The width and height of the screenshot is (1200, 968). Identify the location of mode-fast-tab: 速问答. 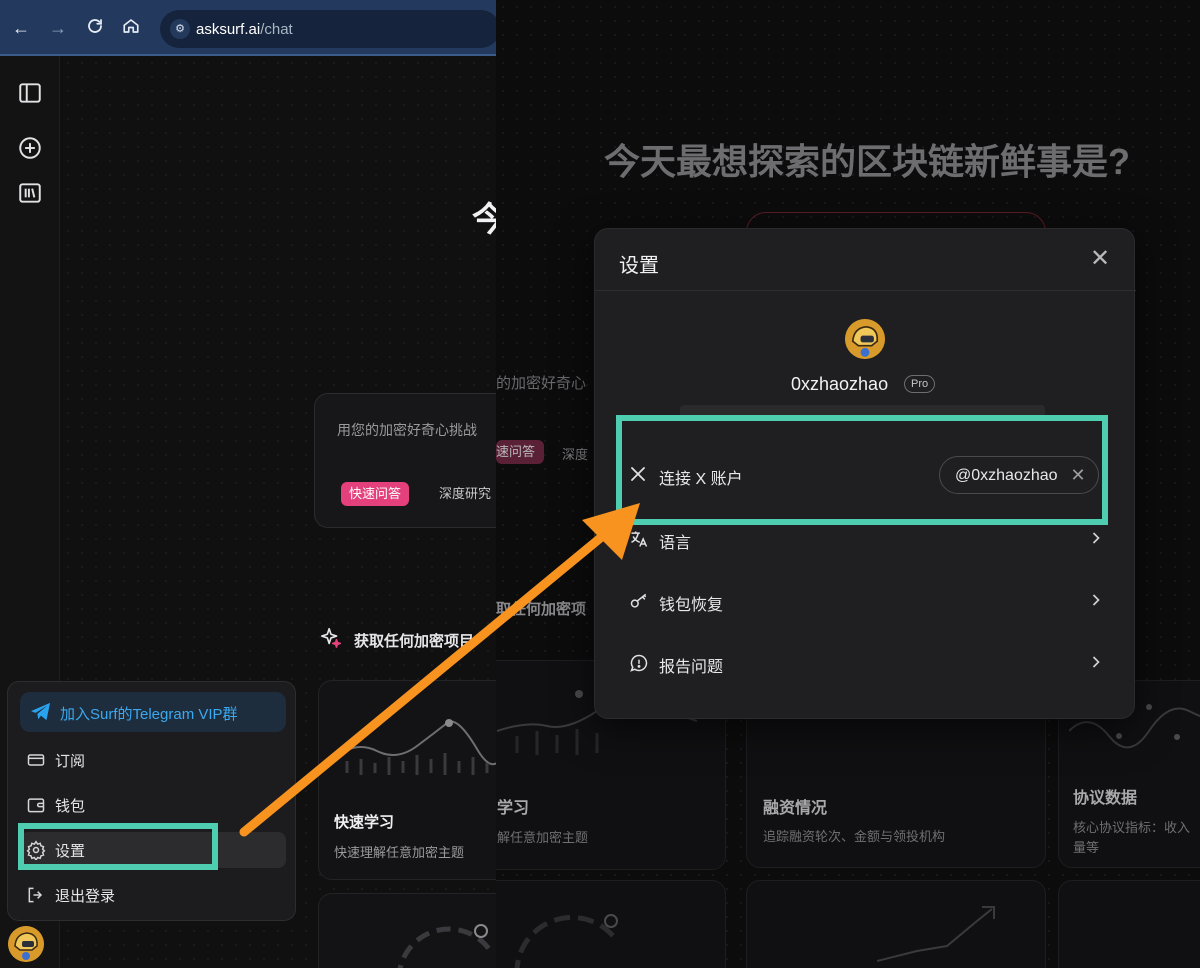
(520, 452).